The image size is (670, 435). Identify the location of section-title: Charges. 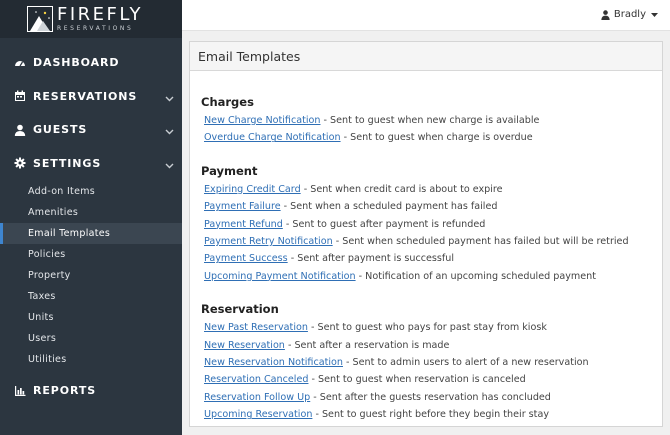
(227, 102).